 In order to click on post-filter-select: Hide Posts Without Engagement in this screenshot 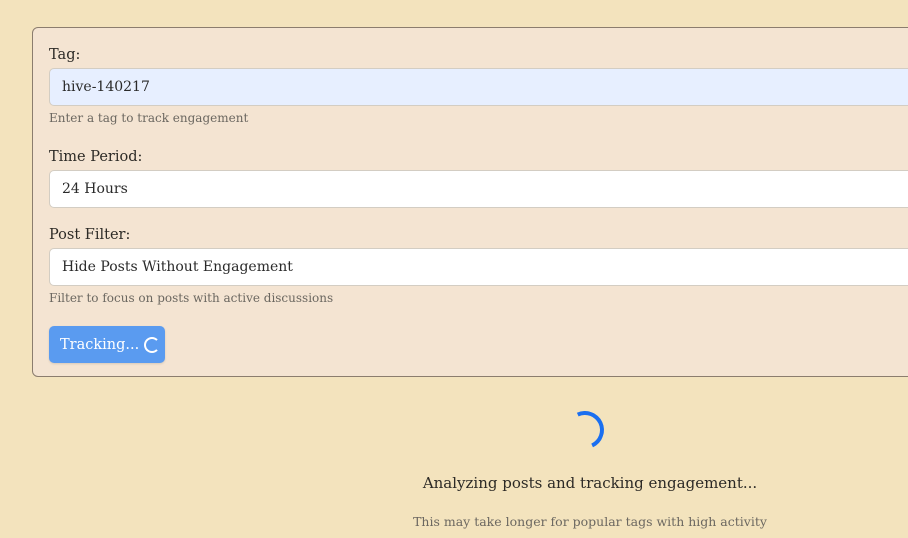, I will do `click(478, 267)`.